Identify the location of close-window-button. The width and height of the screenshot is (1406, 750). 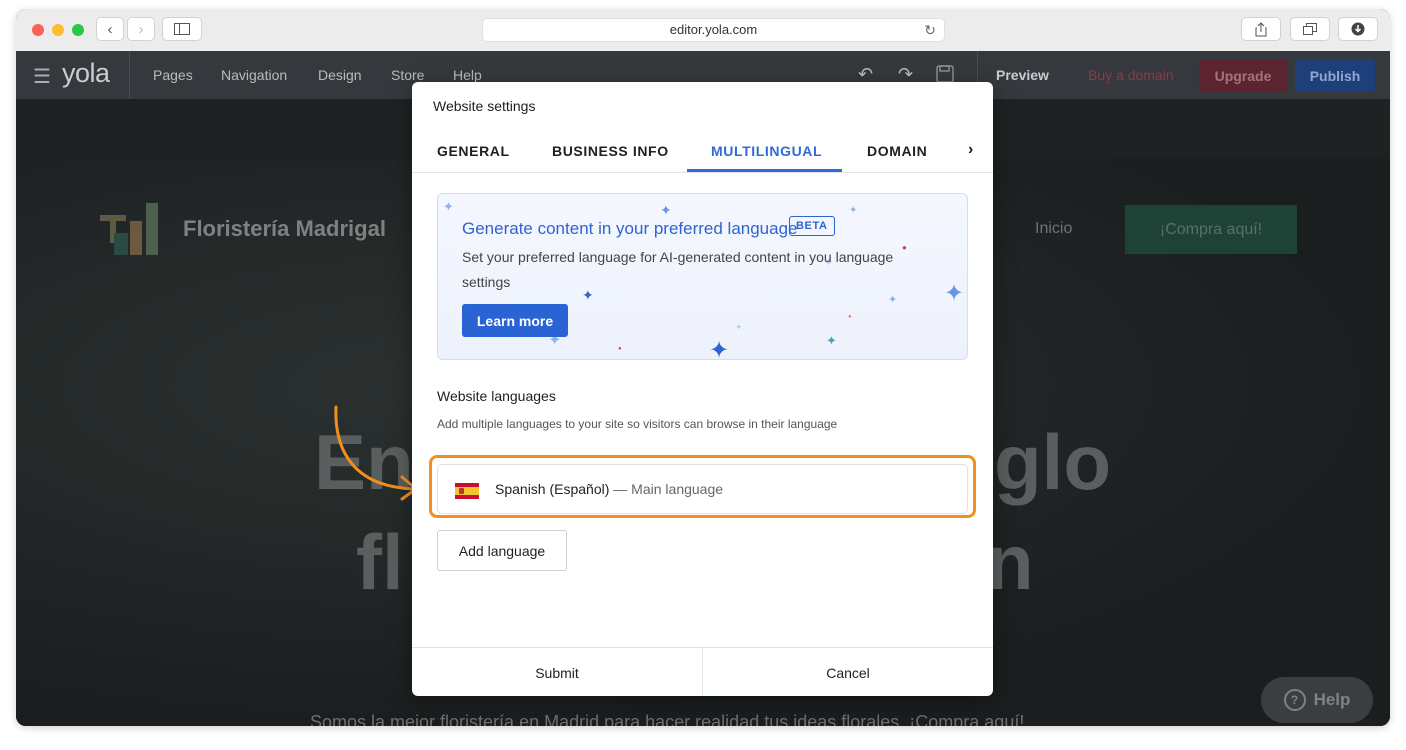
(38, 30).